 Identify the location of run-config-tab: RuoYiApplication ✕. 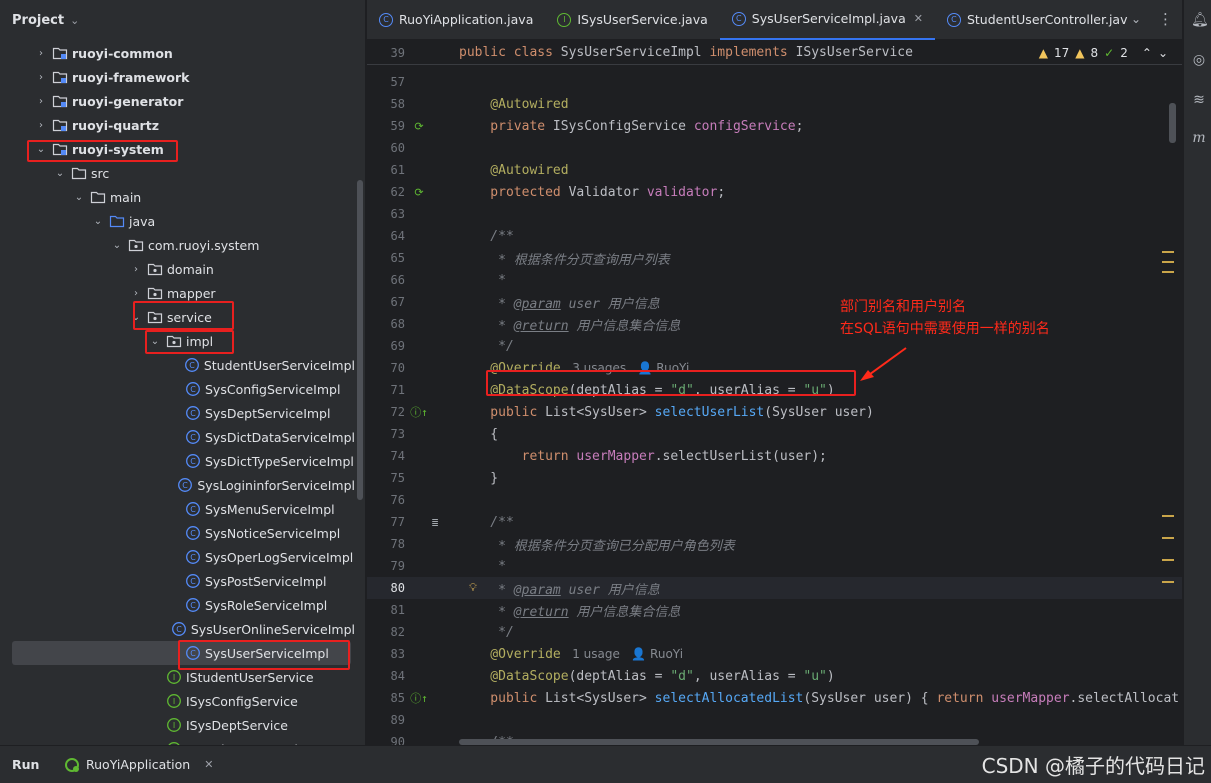
(138, 765).